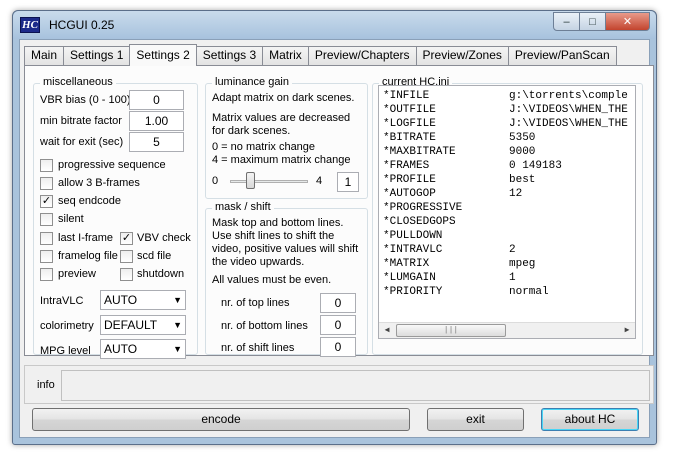 This screenshot has width=673, height=461. I want to click on maximize-icon: □, so click(592, 21).